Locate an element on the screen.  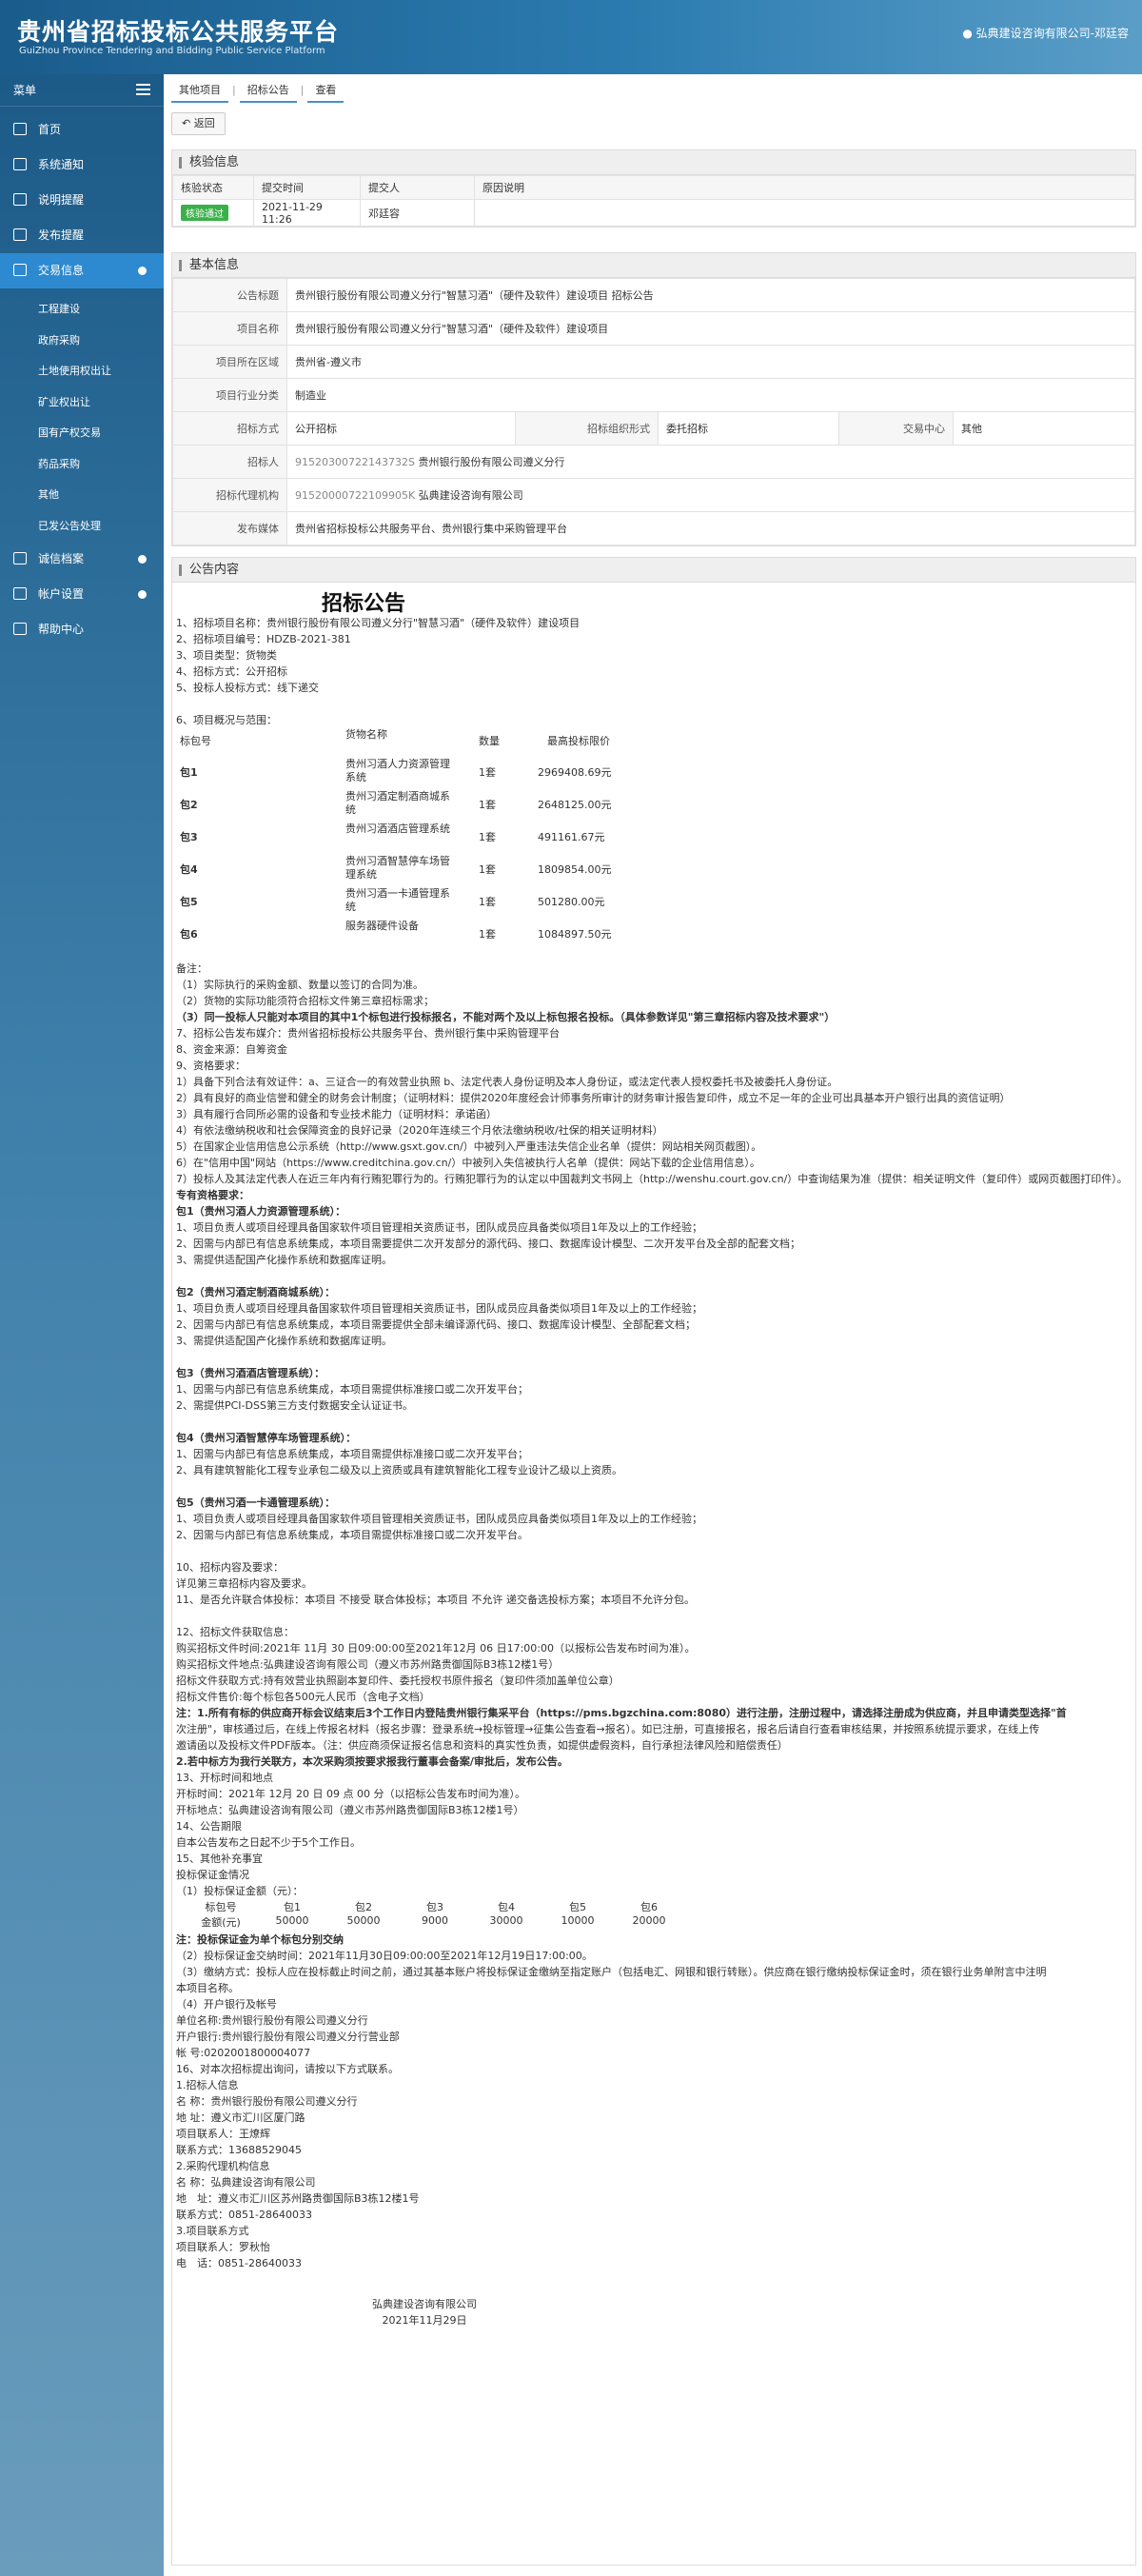
chevron-down-icon is located at coordinates (142, 271).